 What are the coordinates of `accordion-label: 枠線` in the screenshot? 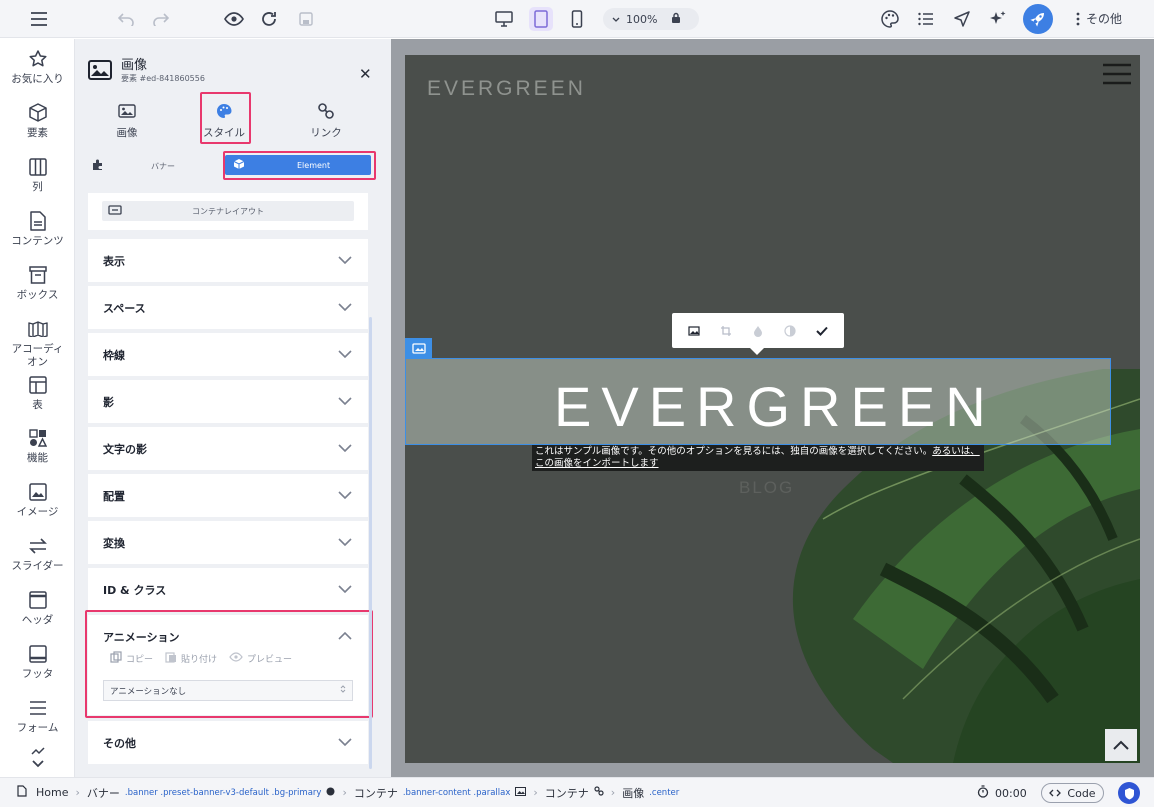 It's located at (114, 355).